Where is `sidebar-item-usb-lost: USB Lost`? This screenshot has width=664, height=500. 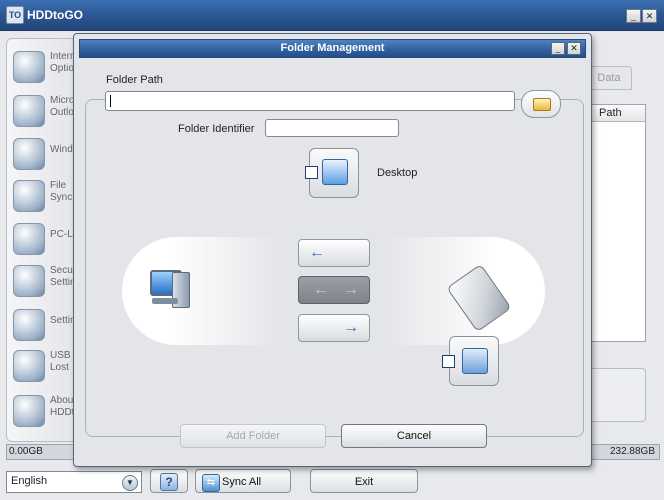 sidebar-item-usb-lost: USB Lost is located at coordinates (43, 364).